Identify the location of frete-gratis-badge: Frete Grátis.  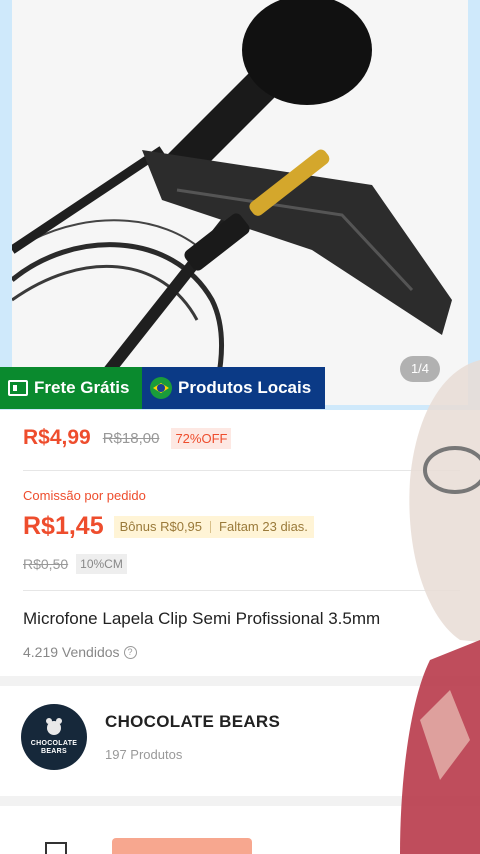
(71, 388).